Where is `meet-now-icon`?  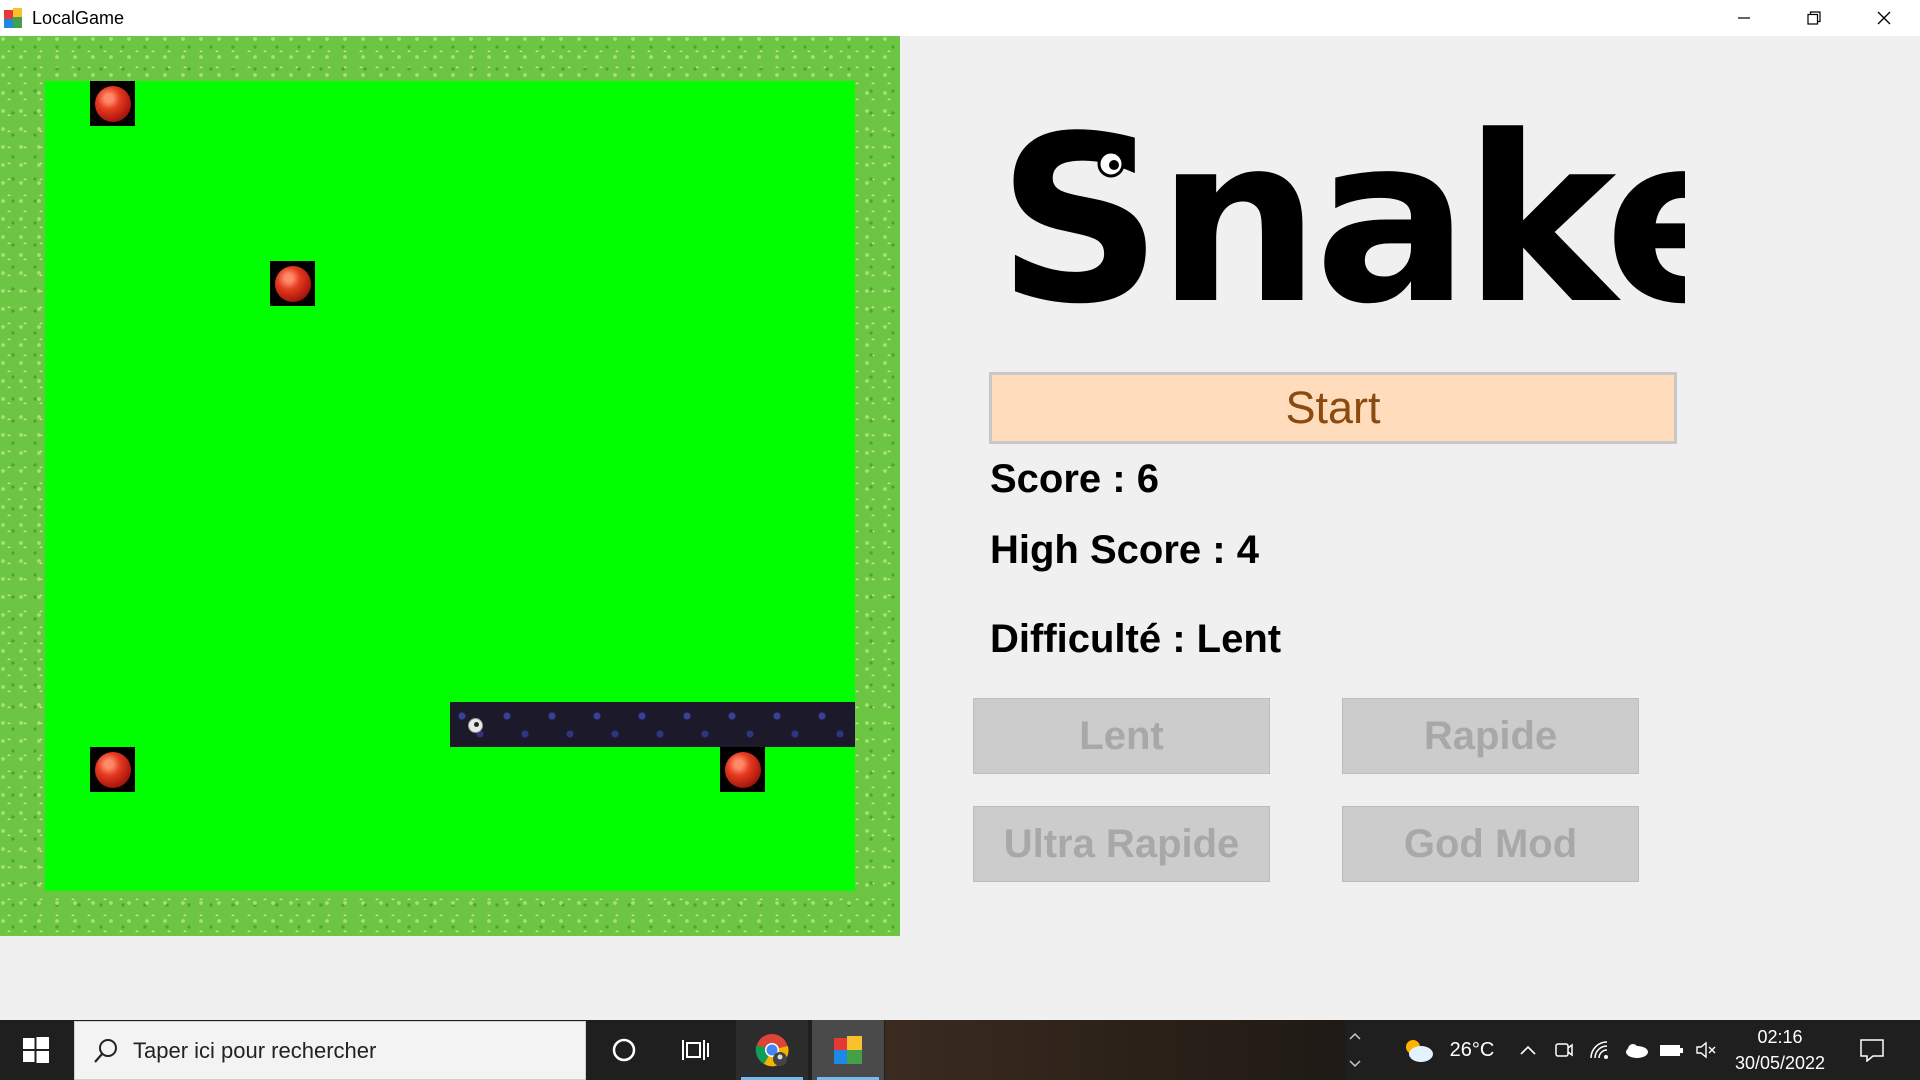 meet-now-icon is located at coordinates (1564, 1050).